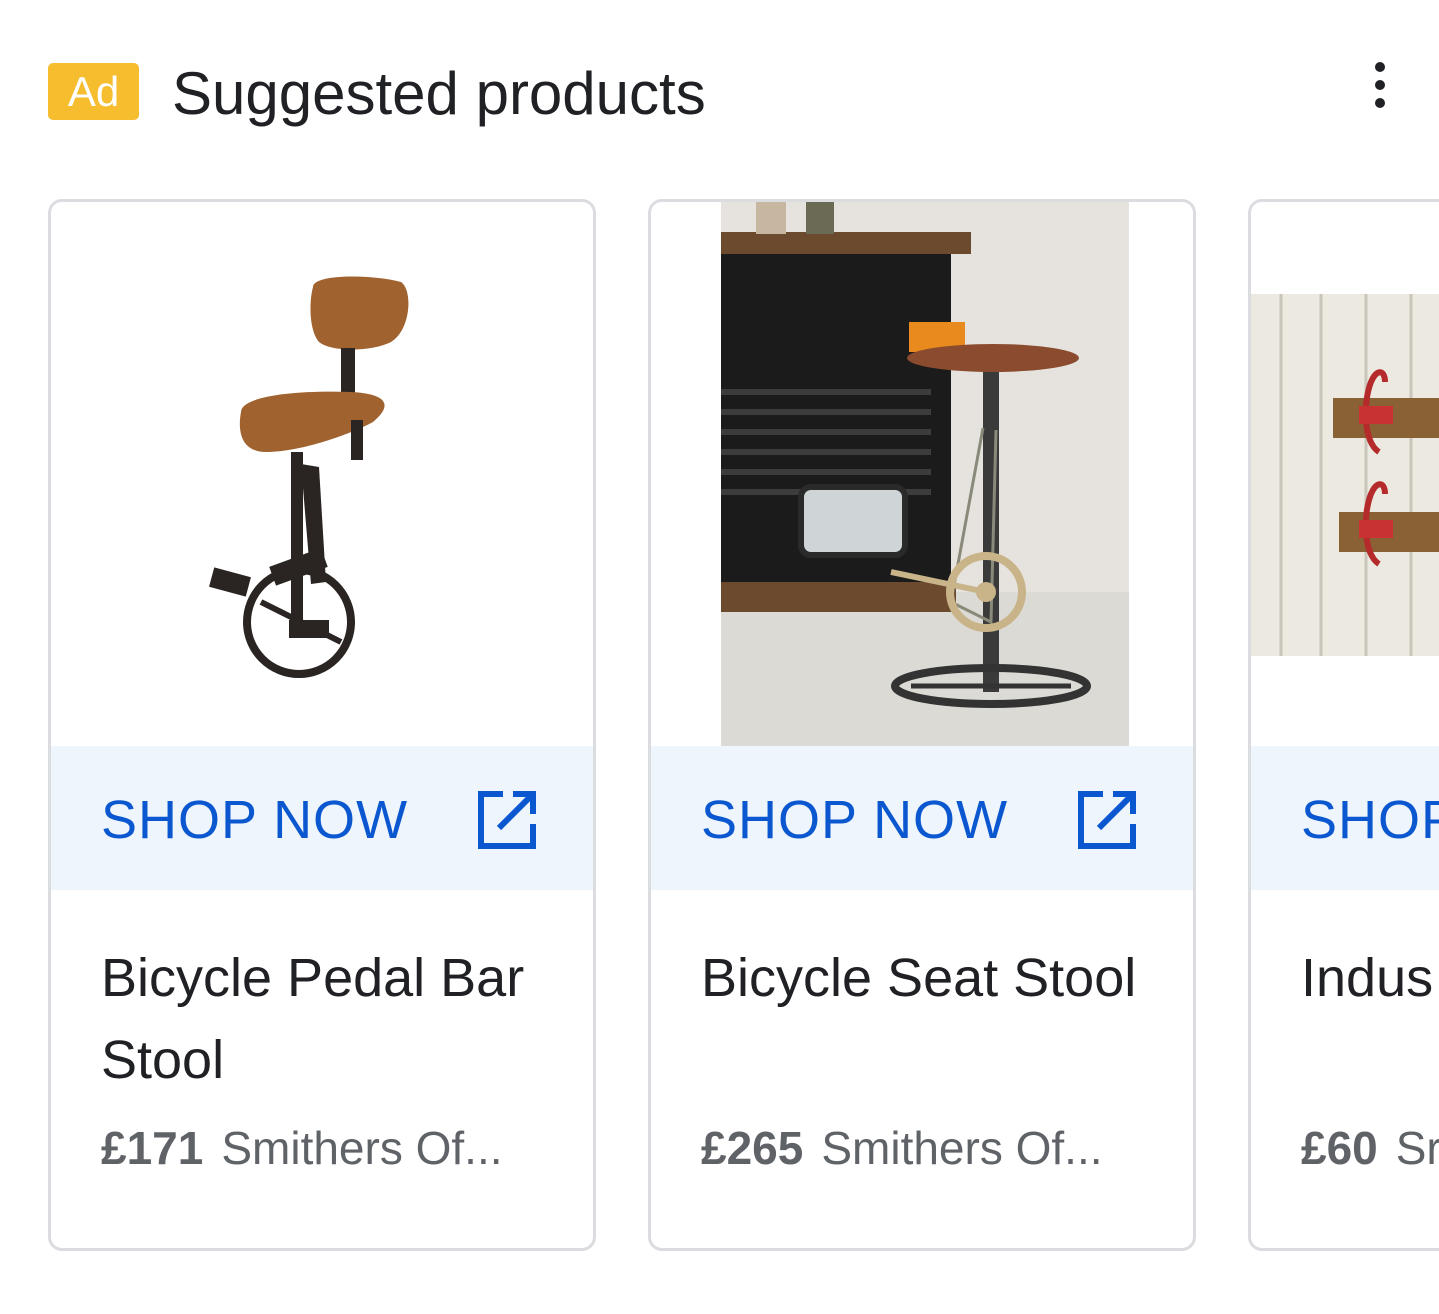  Describe the element at coordinates (1370, 820) in the screenshot. I see `shop-now-label: SHOP` at that location.